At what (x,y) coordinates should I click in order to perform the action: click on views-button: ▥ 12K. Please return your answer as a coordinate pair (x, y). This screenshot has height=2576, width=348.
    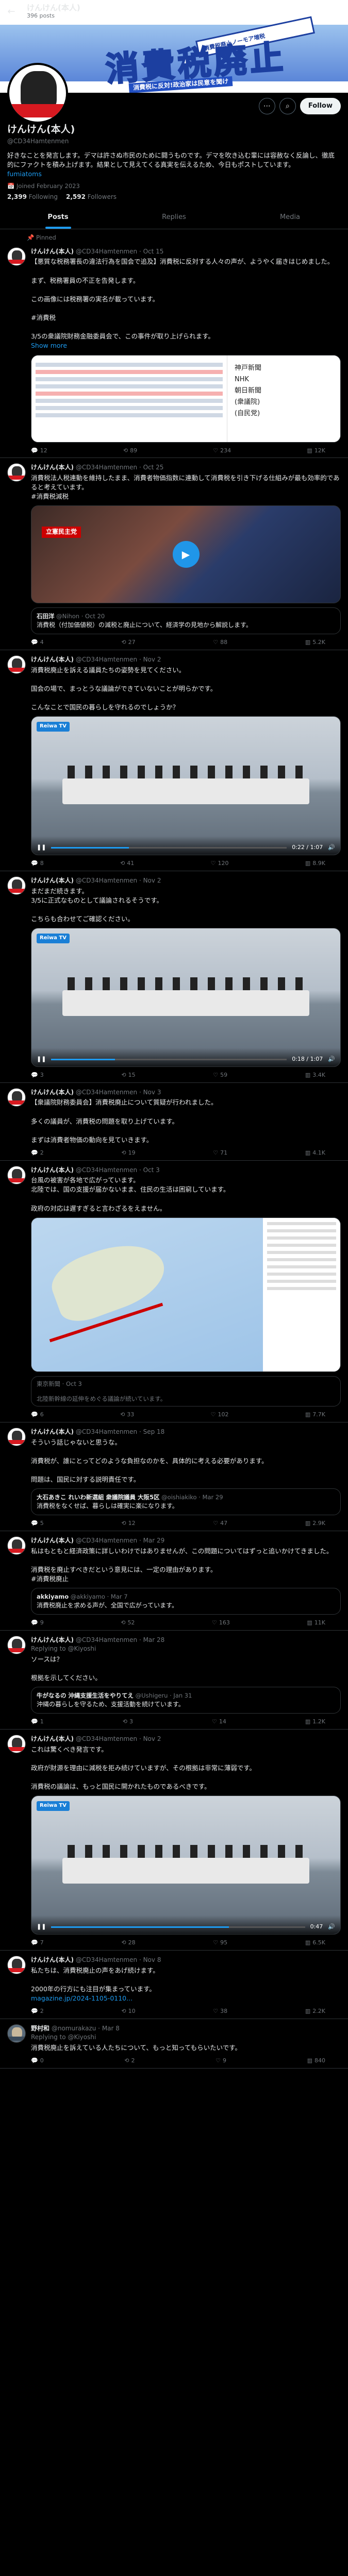
    Looking at the image, I should click on (316, 451).